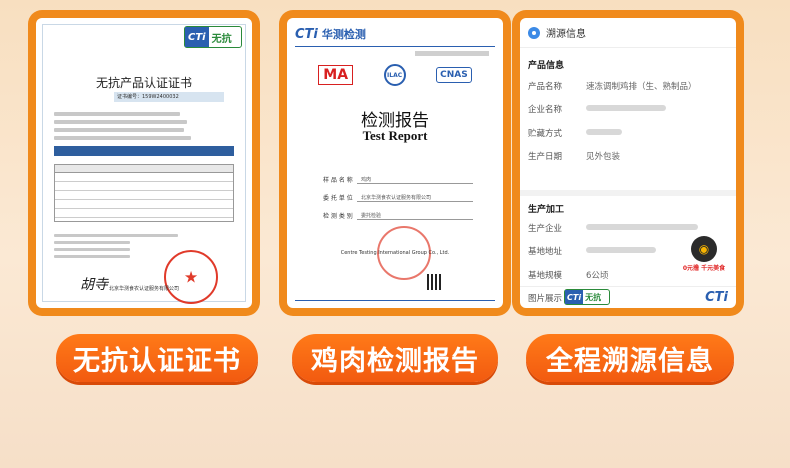 This screenshot has width=790, height=468. Describe the element at coordinates (630, 358) in the screenshot. I see `full-traceability-label: 全程溯源信息` at that location.